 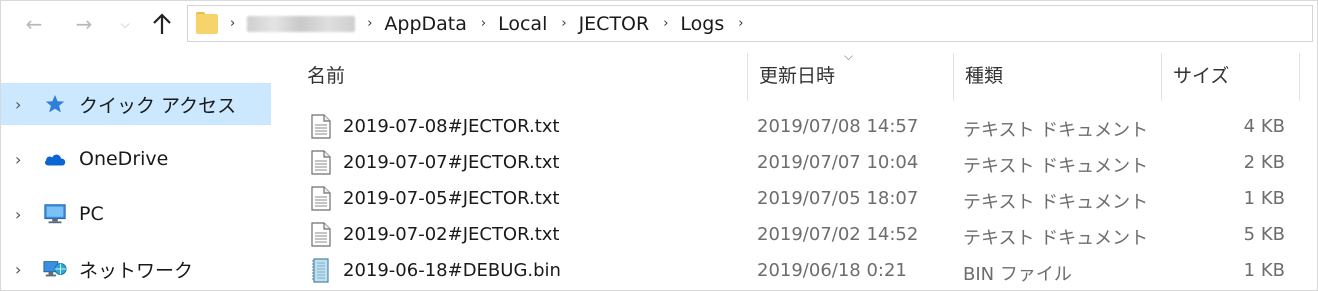 I want to click on breadcrumb-local: Local, so click(x=522, y=24).